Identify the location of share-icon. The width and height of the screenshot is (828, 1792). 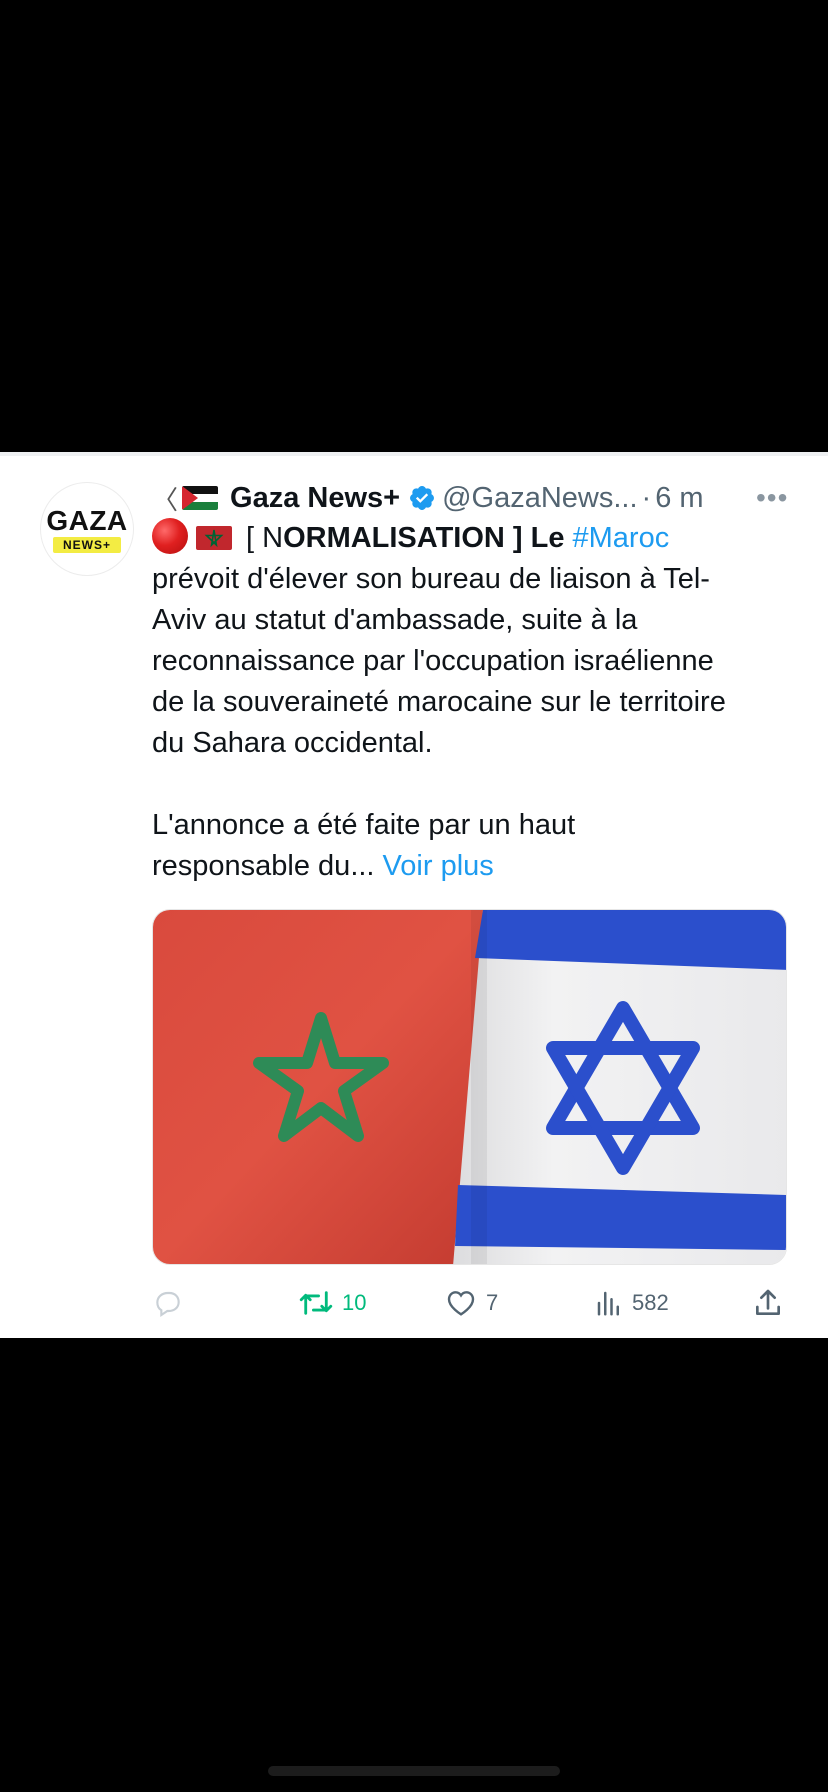
(768, 1302).